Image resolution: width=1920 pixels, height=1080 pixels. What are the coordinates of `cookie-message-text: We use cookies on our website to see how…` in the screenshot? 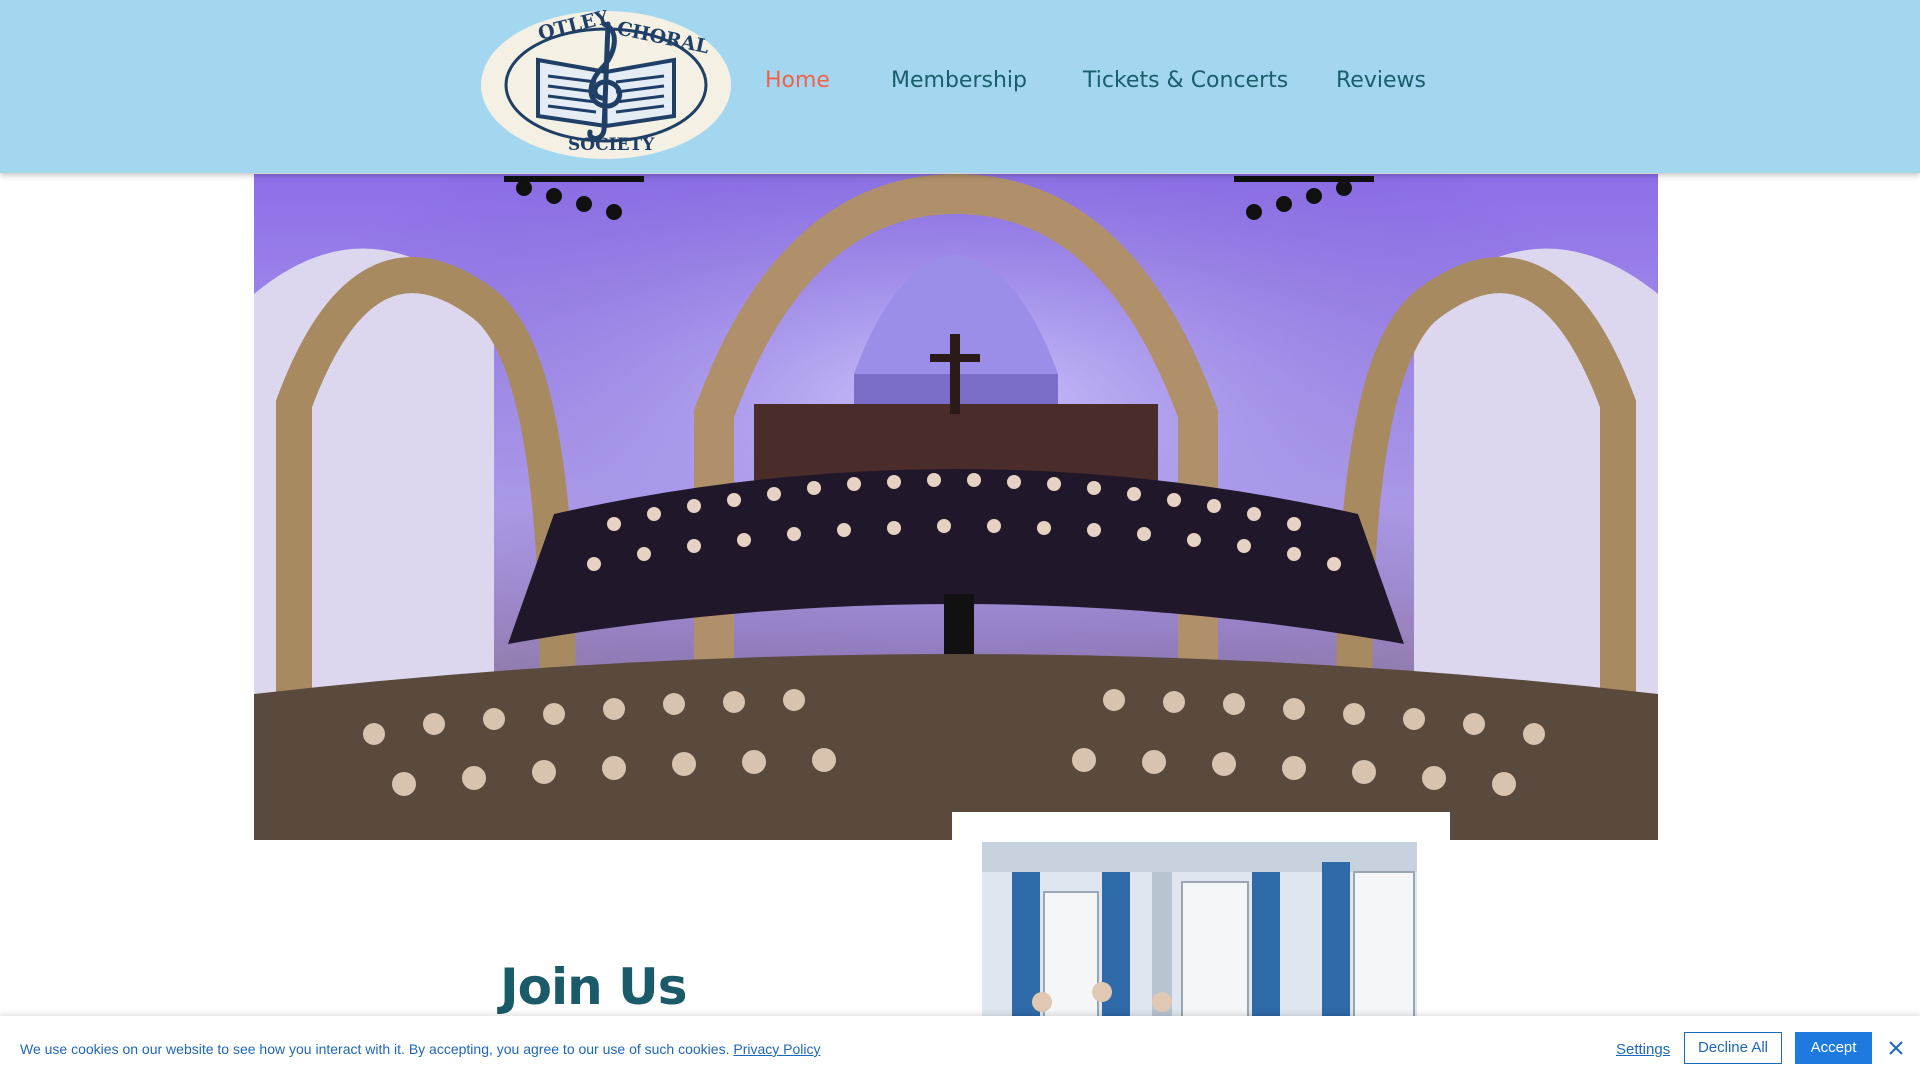 It's located at (375, 1049).